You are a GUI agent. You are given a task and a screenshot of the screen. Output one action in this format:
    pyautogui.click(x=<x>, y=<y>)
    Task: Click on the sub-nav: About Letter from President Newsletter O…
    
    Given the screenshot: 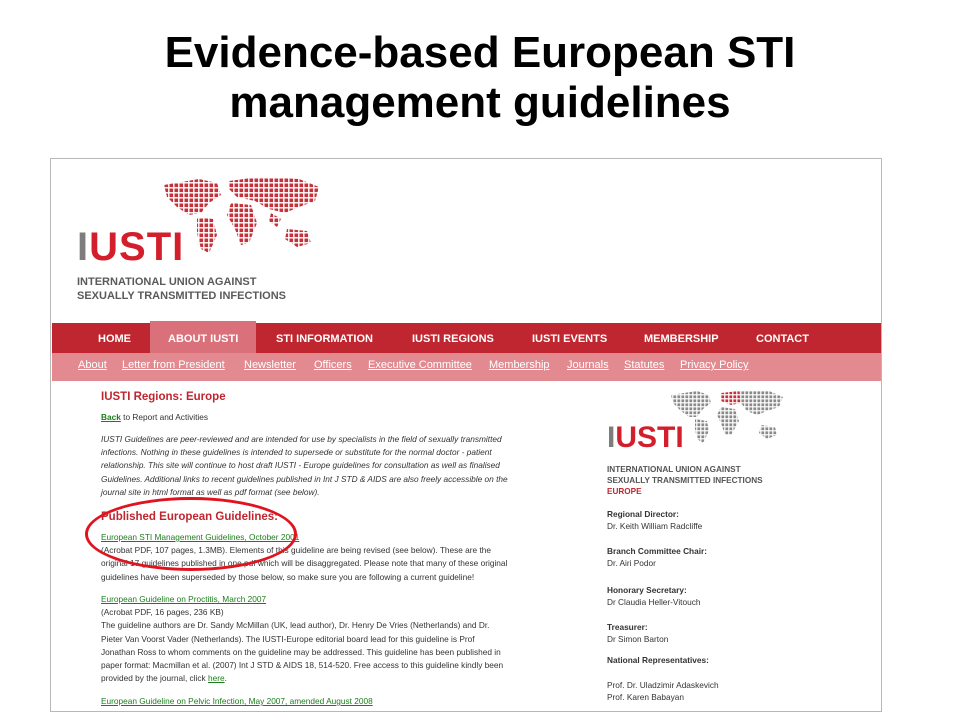 What is the action you would take?
    pyautogui.click(x=466, y=367)
    